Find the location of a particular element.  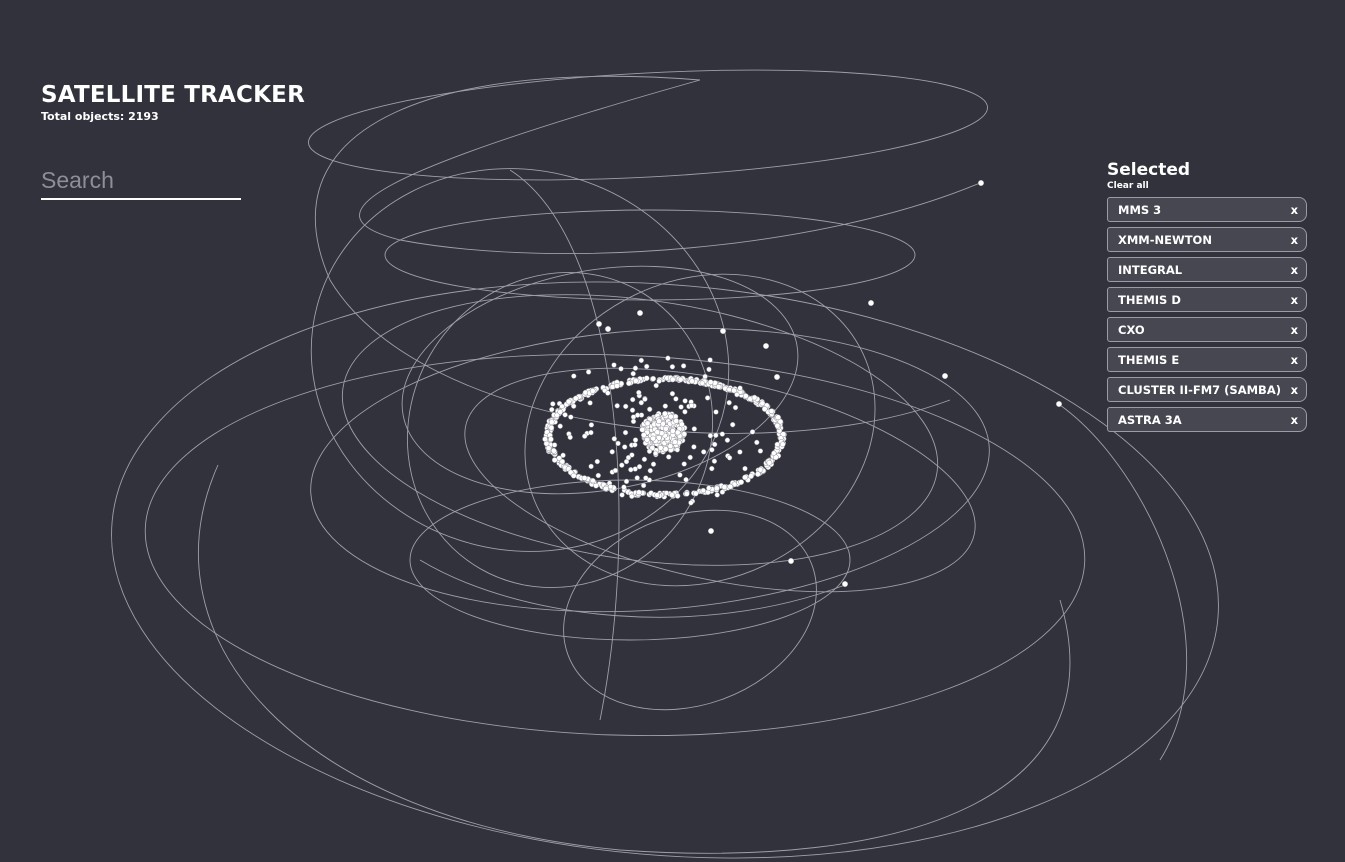

clear-all-button: Clear all is located at coordinates (1207, 186).